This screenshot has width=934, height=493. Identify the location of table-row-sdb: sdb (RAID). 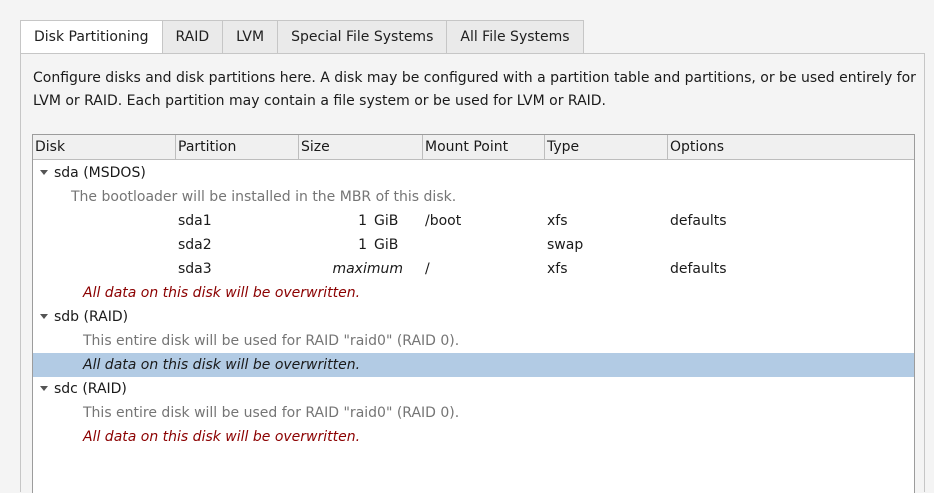
(473, 317).